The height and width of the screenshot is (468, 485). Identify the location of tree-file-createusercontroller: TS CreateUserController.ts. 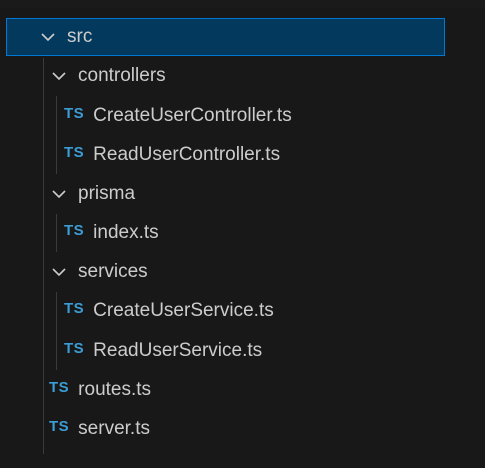
(242, 116).